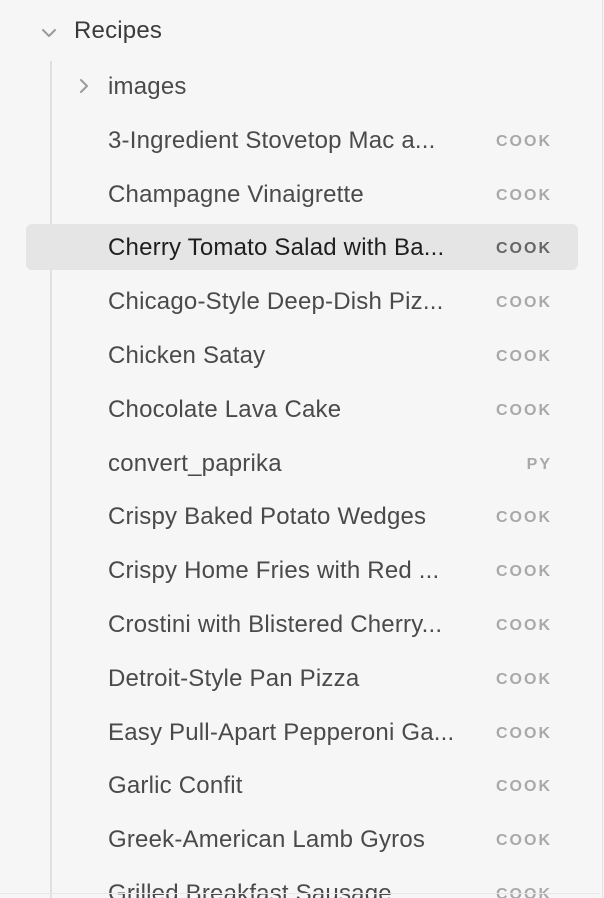  Describe the element at coordinates (297, 410) in the screenshot. I see `file-label: Chocolate Lava Cake` at that location.